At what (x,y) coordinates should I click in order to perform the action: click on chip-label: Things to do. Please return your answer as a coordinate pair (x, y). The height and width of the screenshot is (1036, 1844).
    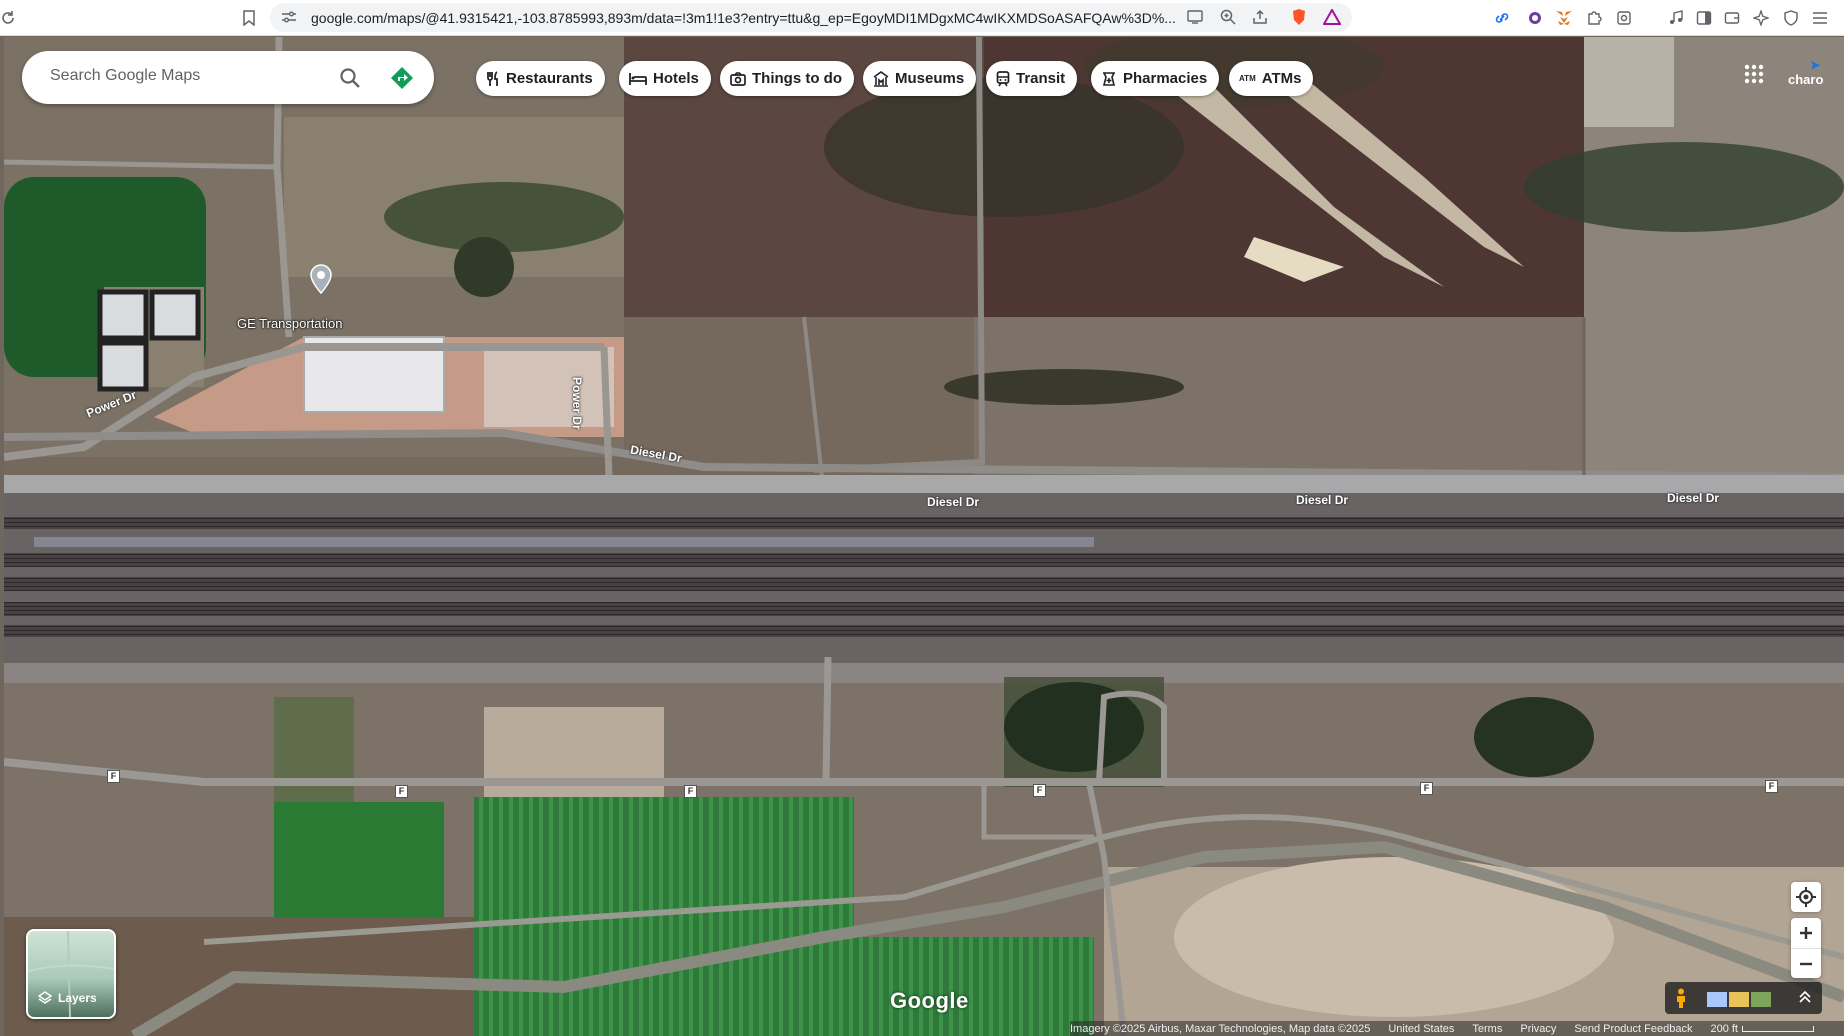
    Looking at the image, I should click on (797, 78).